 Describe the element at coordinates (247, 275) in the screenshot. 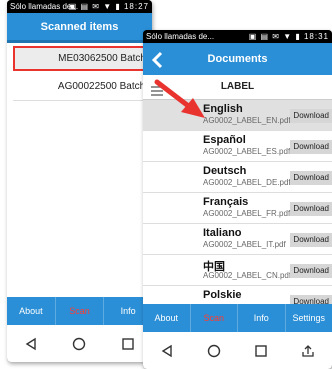

I see `document-filename: AG0002_LABEL_CN.pdf` at that location.